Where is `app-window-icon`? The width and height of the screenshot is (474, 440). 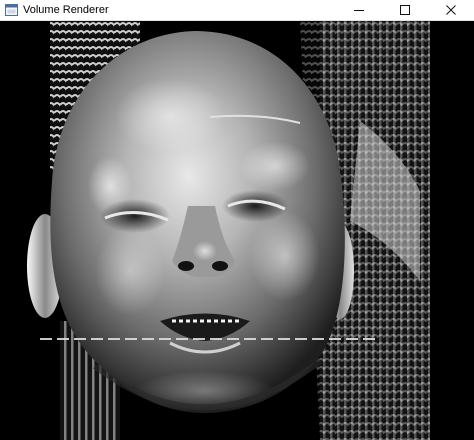
app-window-icon is located at coordinates (11, 10).